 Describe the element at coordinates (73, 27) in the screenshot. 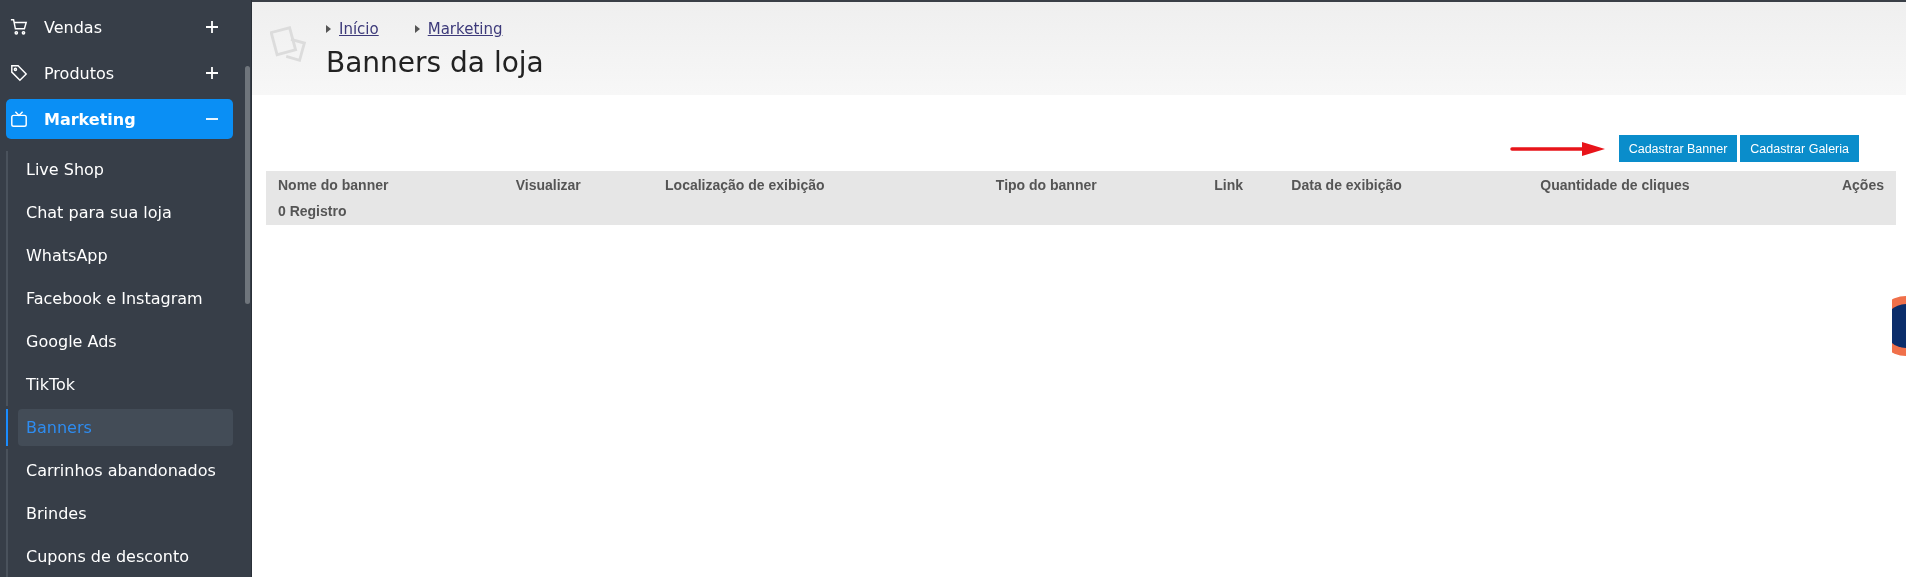

I see `group-label: Vendas` at that location.